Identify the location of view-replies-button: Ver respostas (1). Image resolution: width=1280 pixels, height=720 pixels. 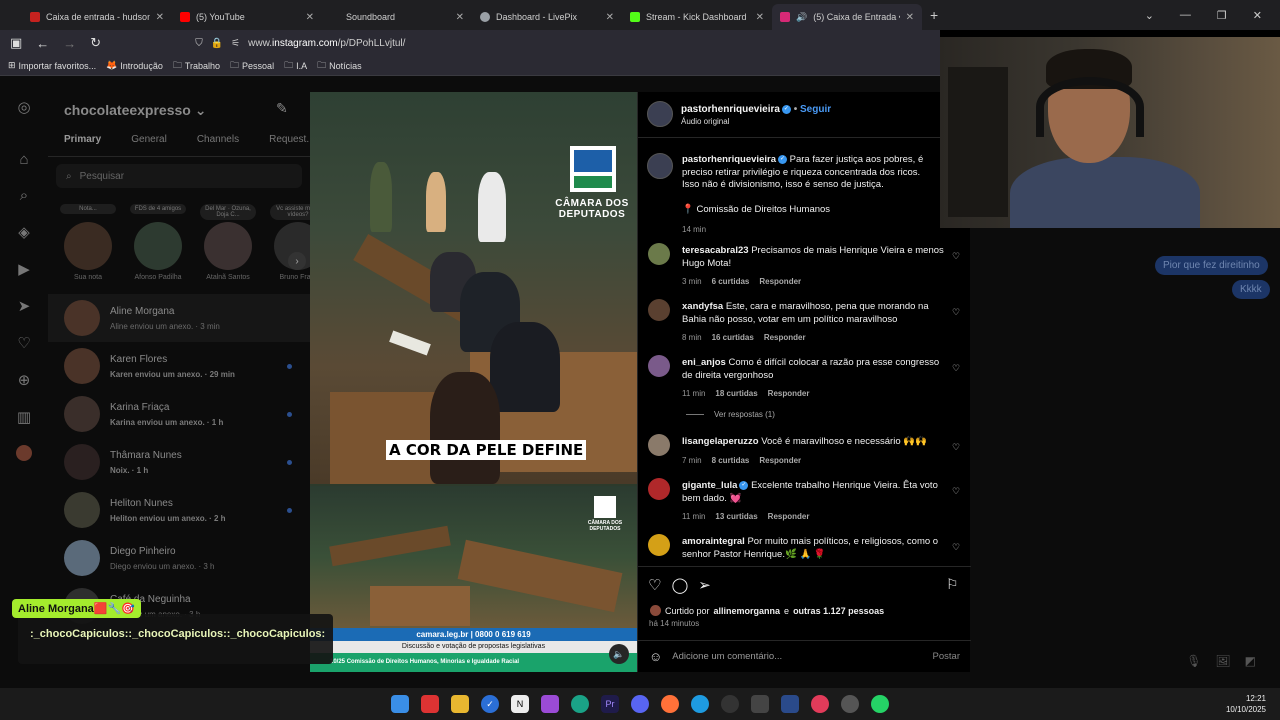
(730, 414).